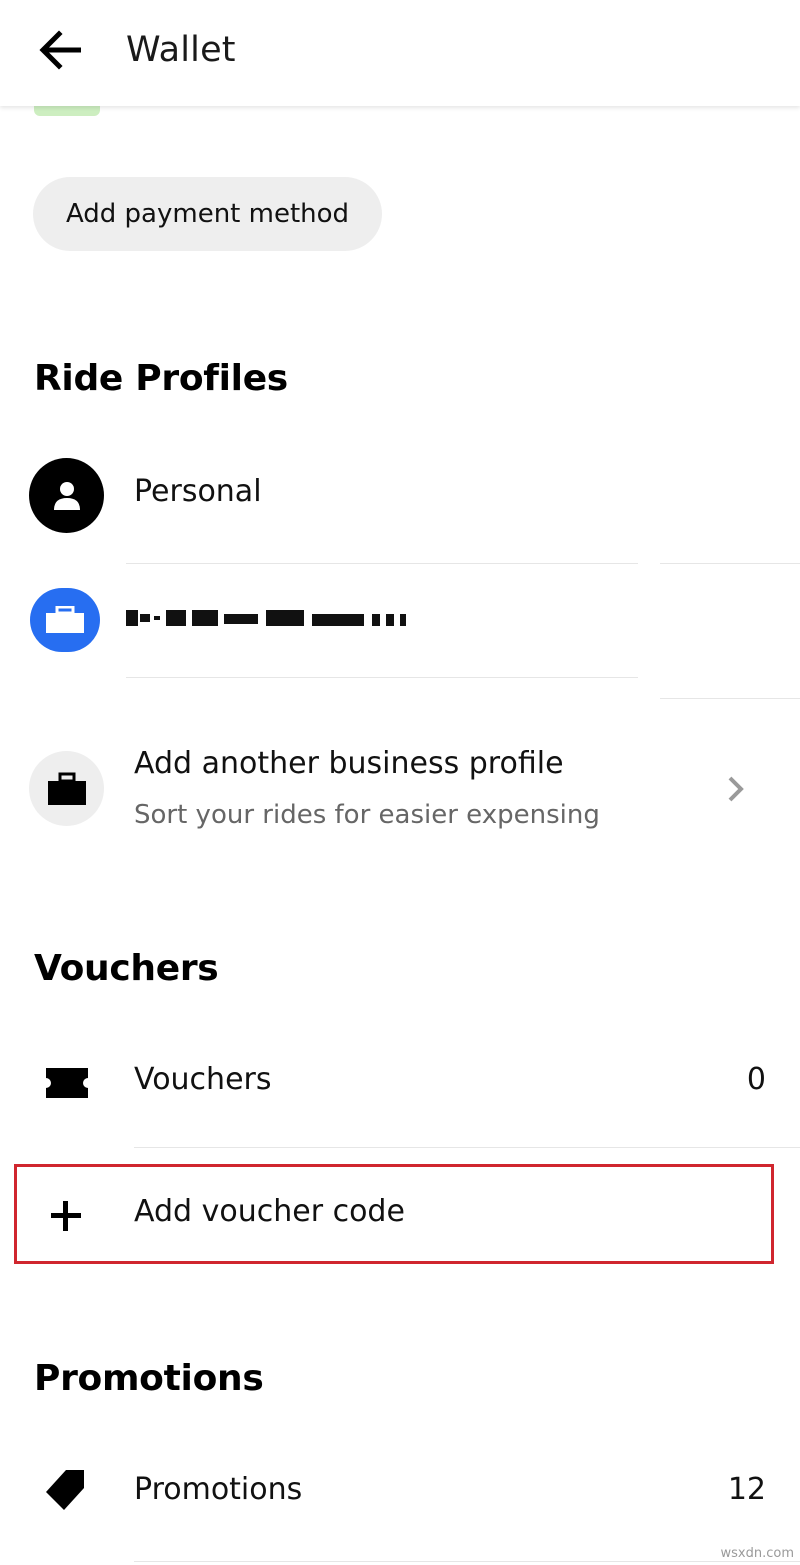 The height and width of the screenshot is (1565, 800). I want to click on profile-item-personal: Personal, so click(400, 505).